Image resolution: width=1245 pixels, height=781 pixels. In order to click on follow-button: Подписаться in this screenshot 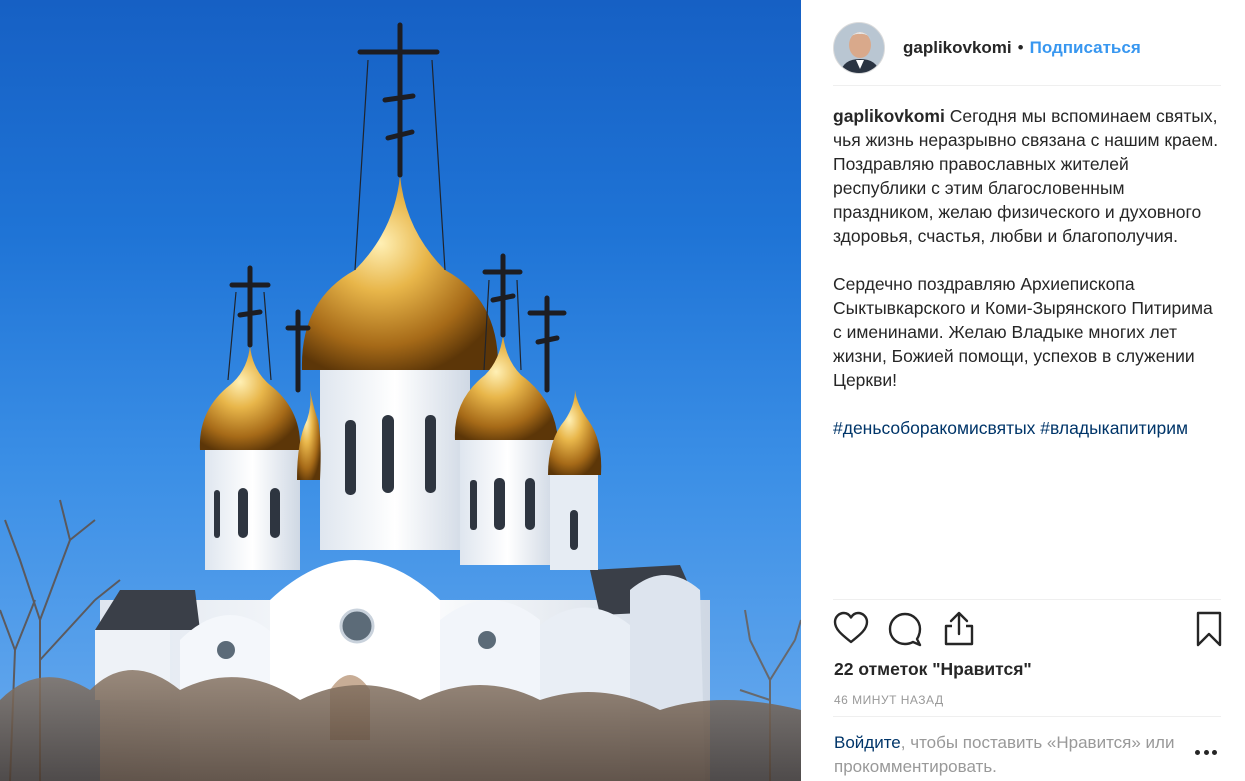, I will do `click(1085, 48)`.